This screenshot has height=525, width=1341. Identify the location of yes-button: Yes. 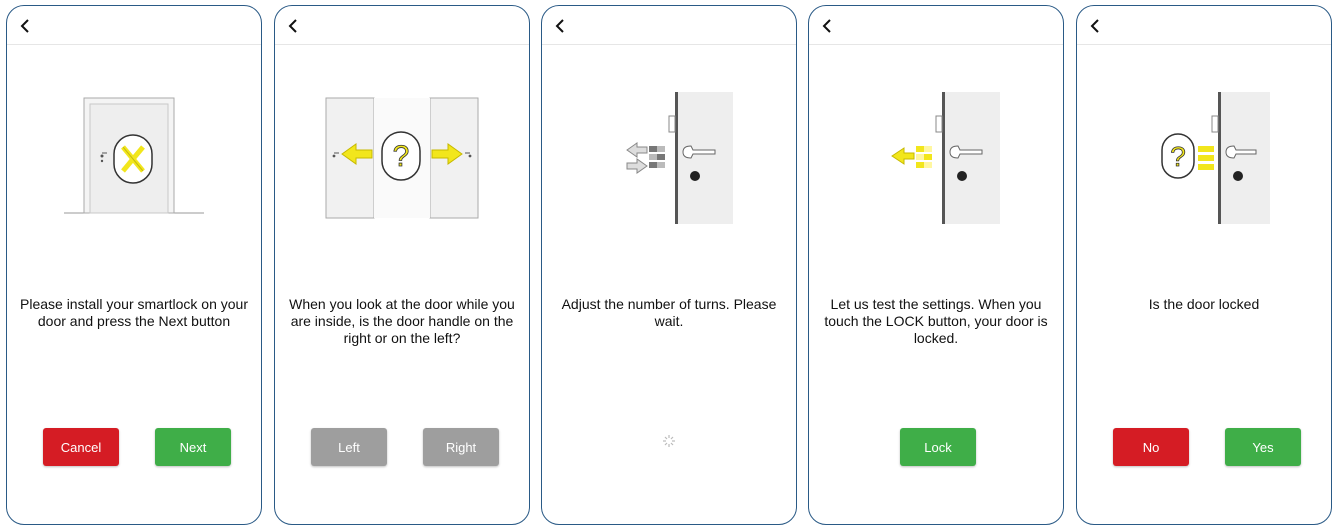
(1263, 447).